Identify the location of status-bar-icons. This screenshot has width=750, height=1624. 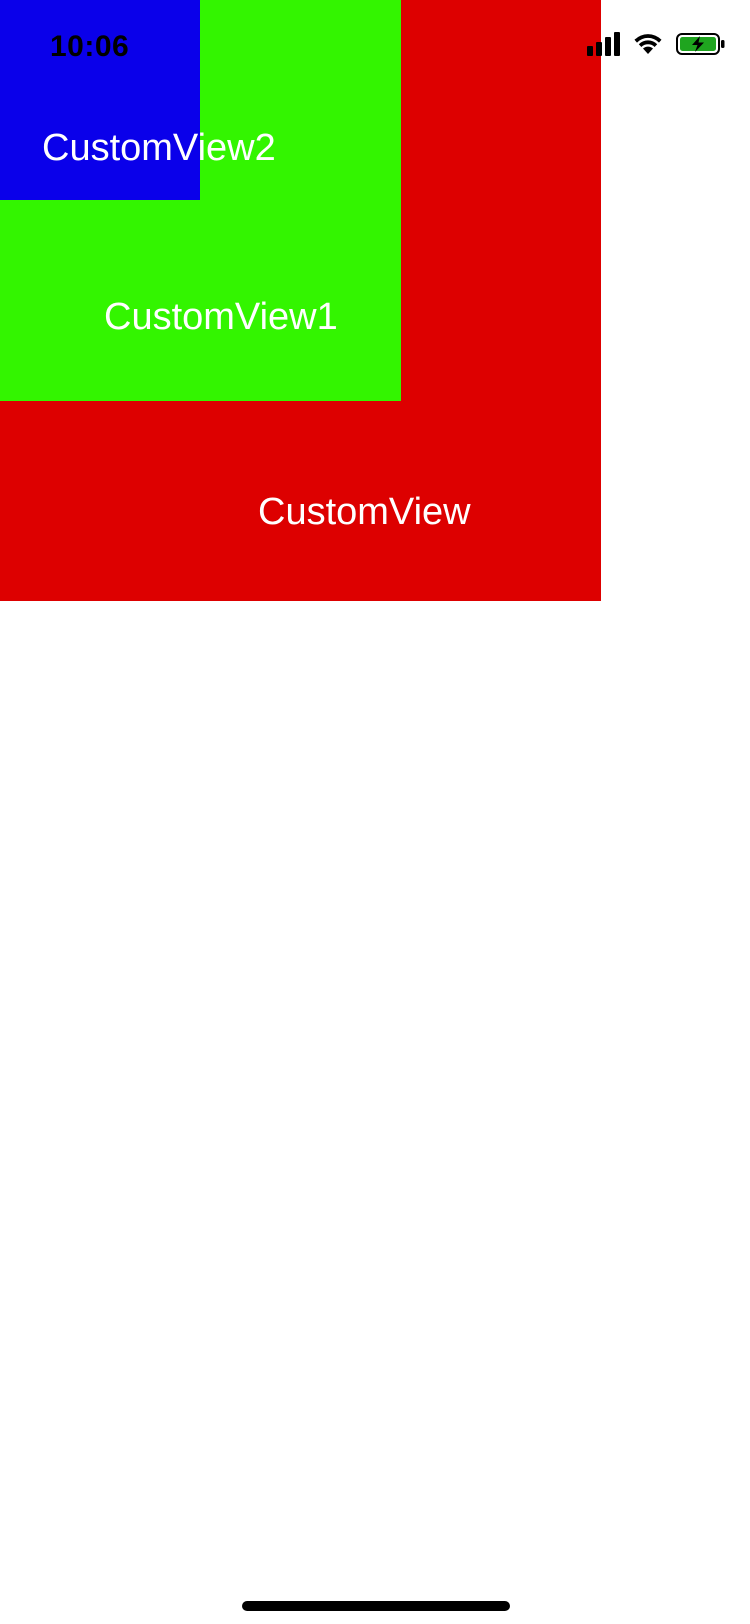
(656, 44).